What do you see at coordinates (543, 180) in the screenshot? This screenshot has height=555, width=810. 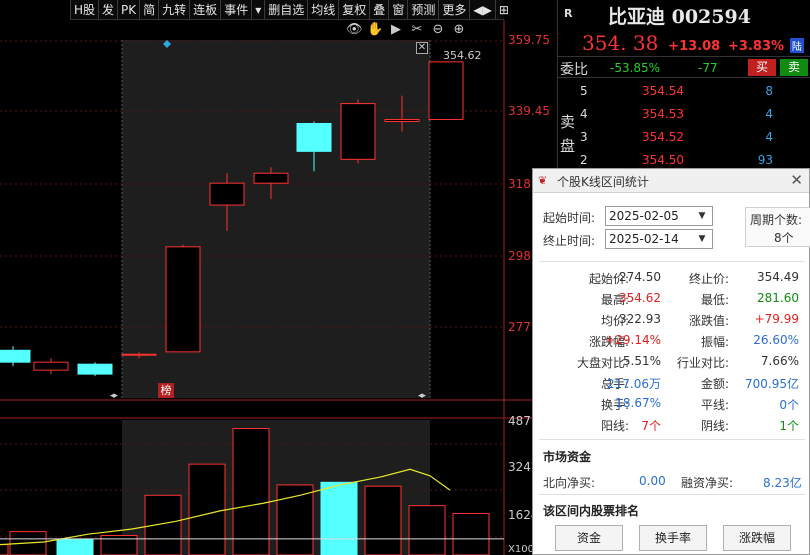 I see `app-logo-icon: ❦` at bounding box center [543, 180].